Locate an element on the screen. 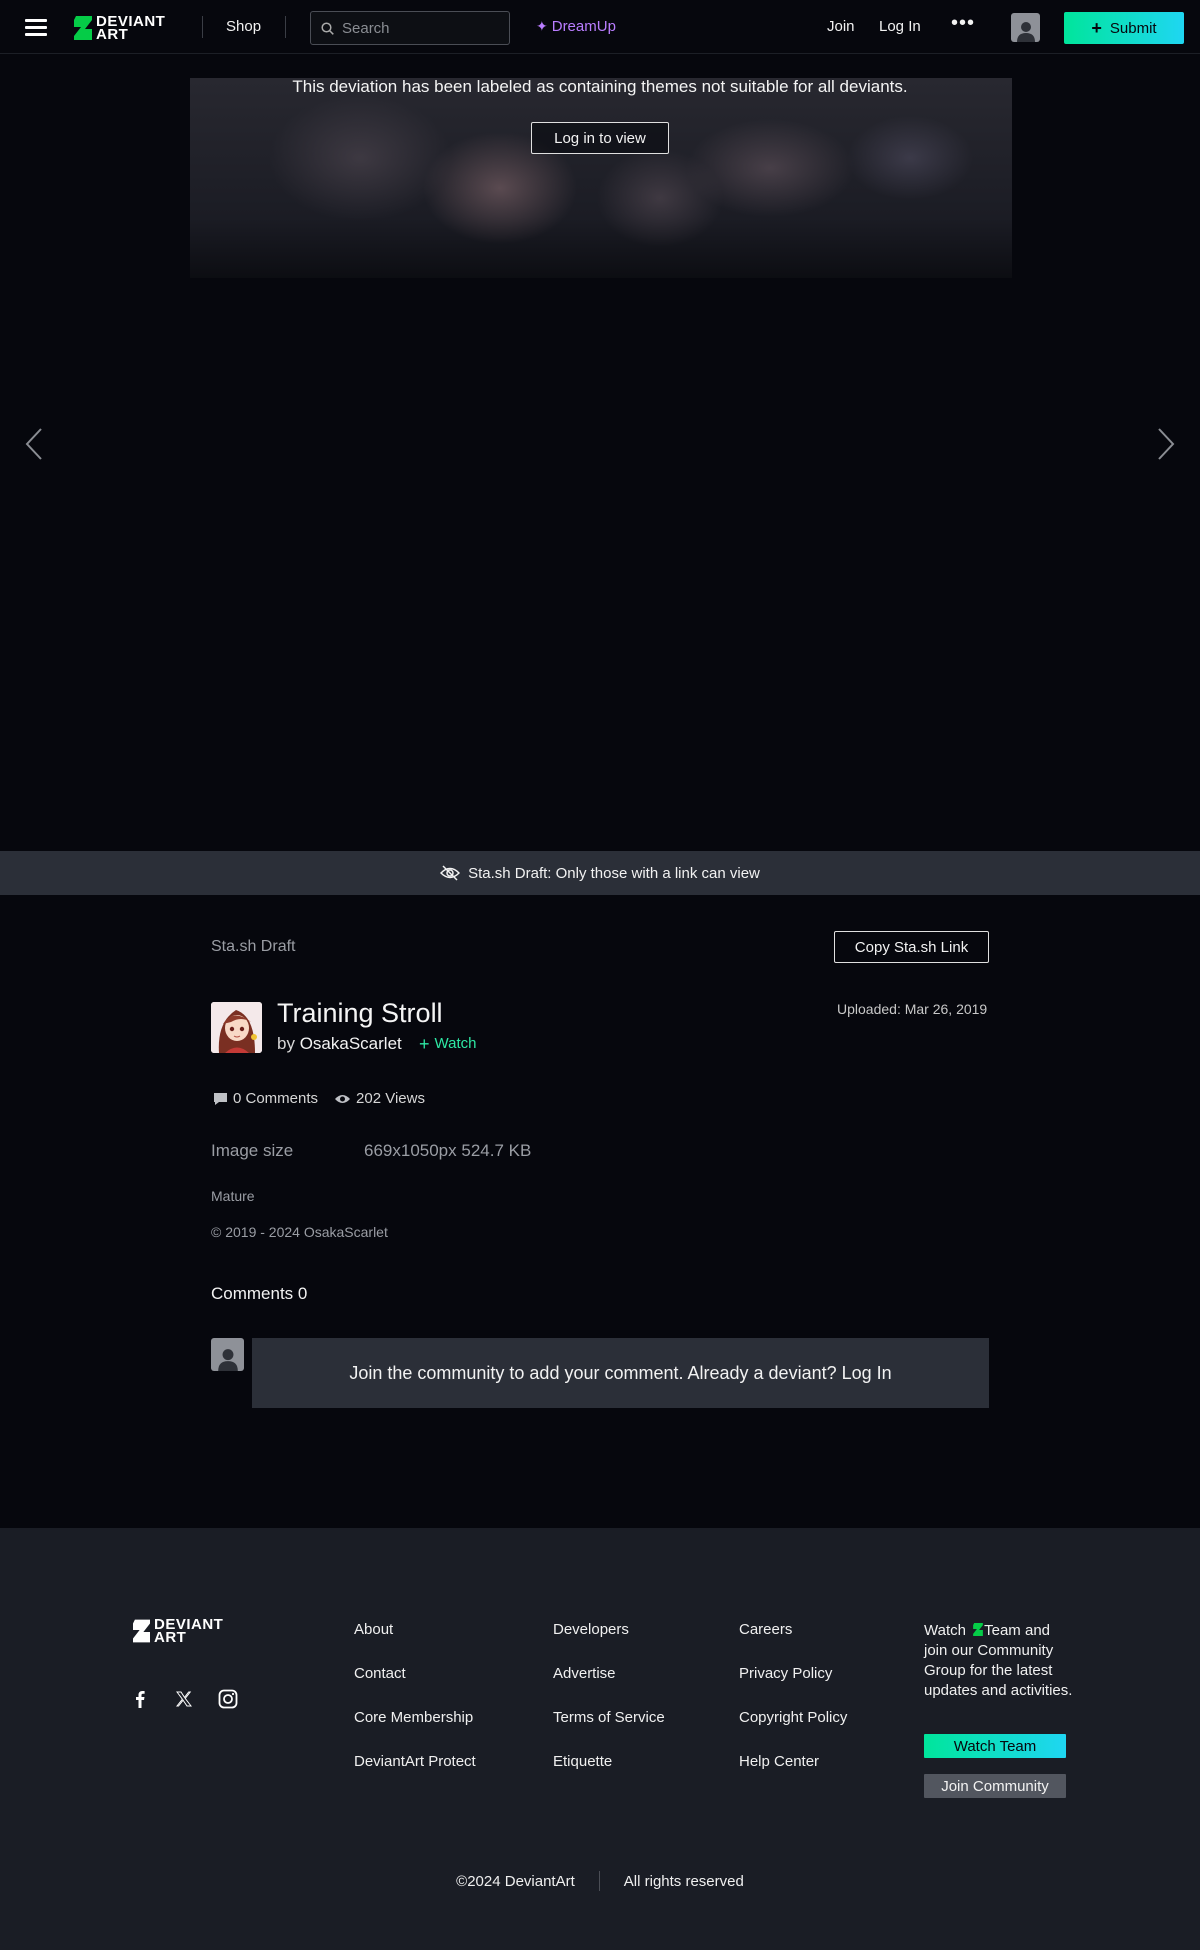 The height and width of the screenshot is (1950, 1200). watch-team-button: Watch Team is located at coordinates (995, 1746).